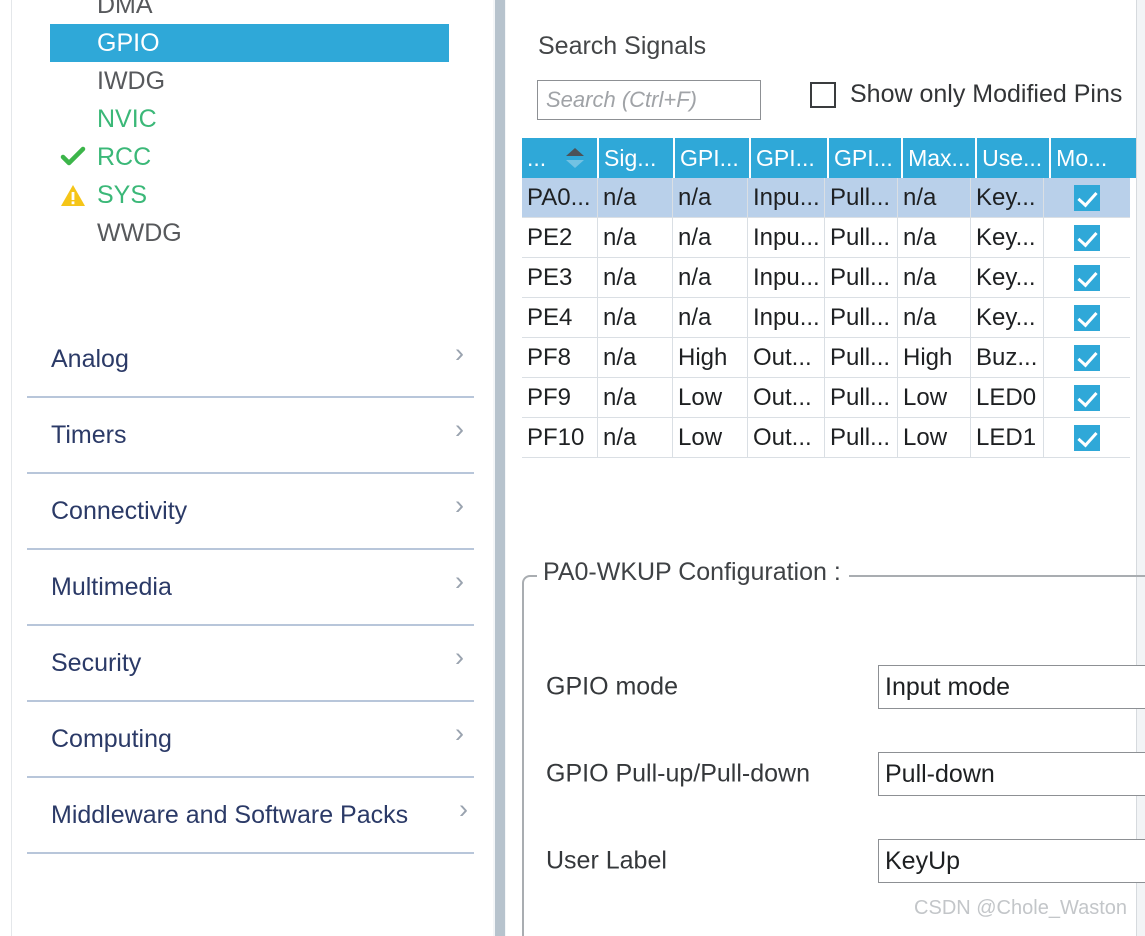 This screenshot has height=936, width=1145. What do you see at coordinates (560, 438) in the screenshot?
I see `table-cell: PF10` at bounding box center [560, 438].